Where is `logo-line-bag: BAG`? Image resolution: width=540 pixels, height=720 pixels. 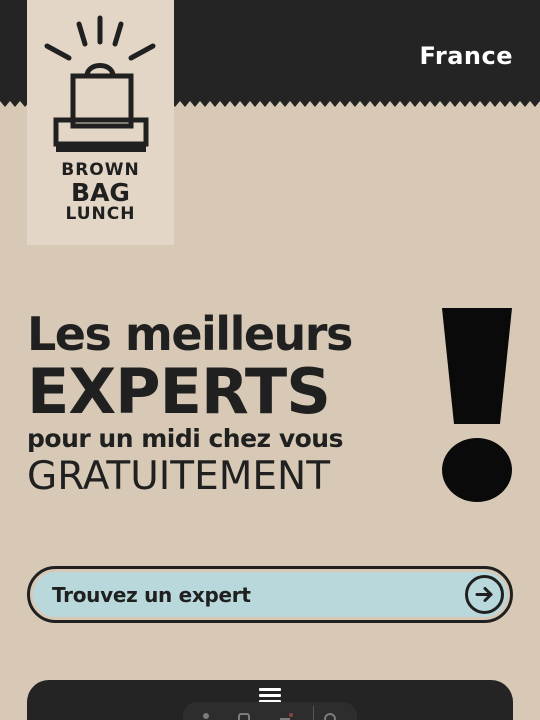 logo-line-bag: BAG is located at coordinates (100, 192).